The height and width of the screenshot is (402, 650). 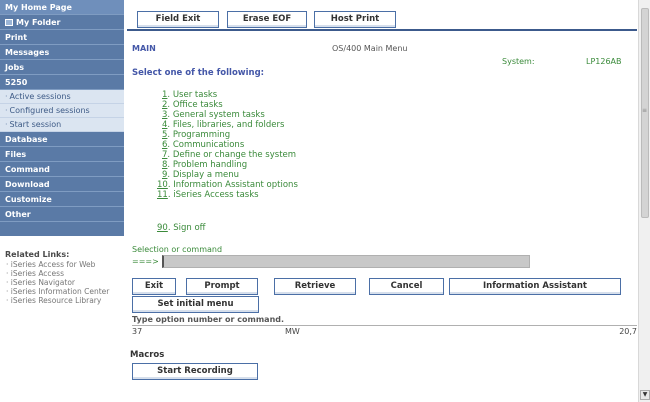 I want to click on sidebar-item-my-home-page: My Home Page, so click(x=62, y=7).